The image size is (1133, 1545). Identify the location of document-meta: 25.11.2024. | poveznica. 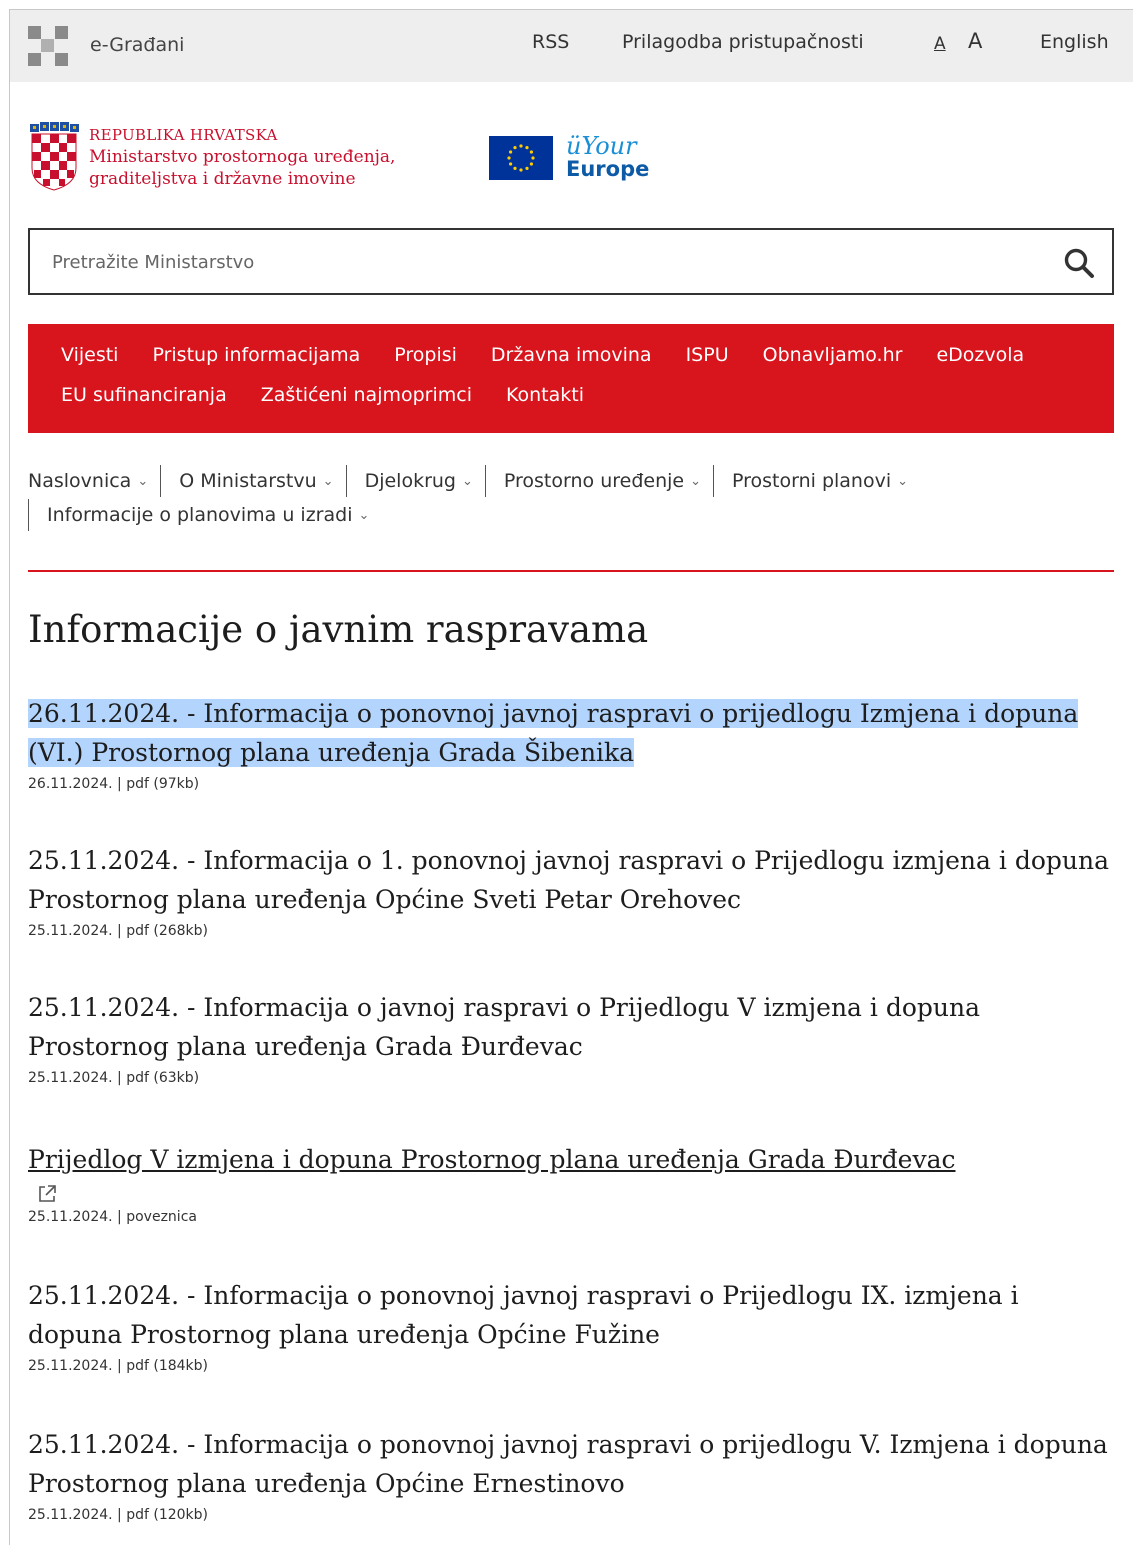
(112, 1217).